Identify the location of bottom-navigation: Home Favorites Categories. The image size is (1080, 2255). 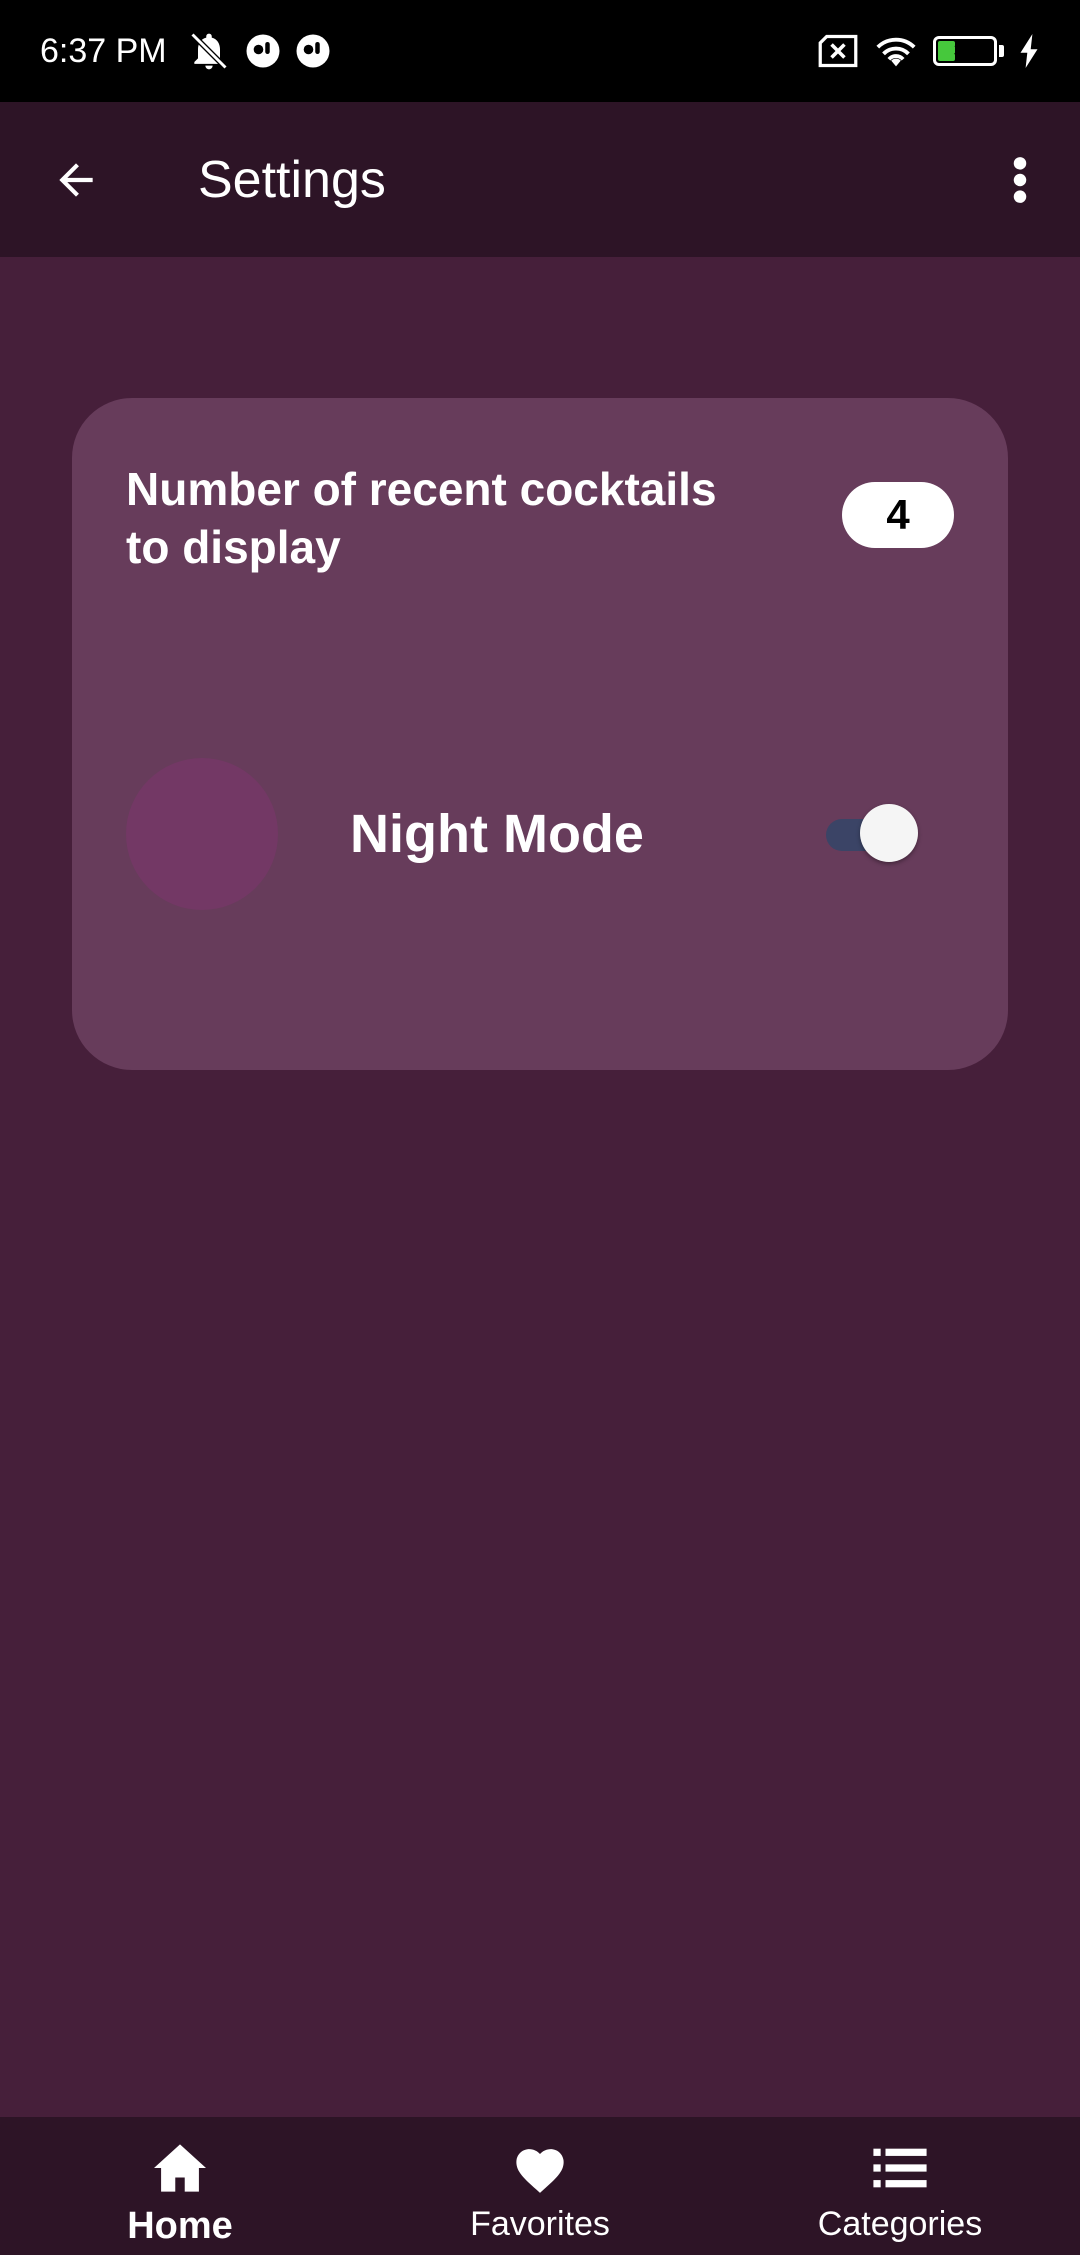
(540, 2186).